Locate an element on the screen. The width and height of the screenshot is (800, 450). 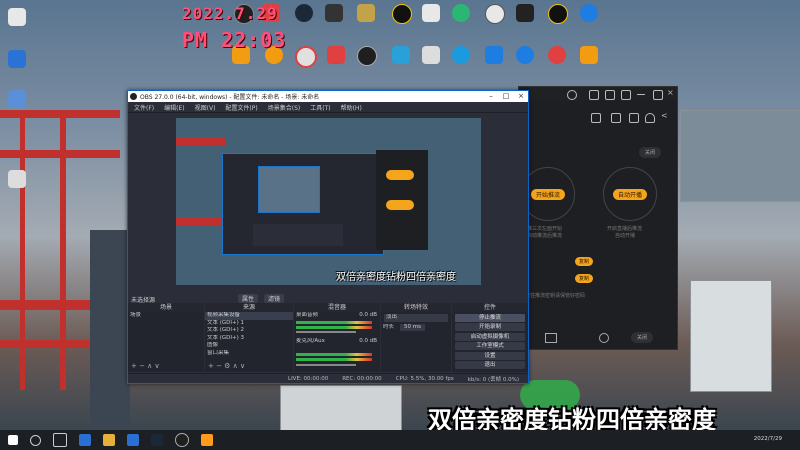
mixer-dock: 桌面音频 0.0 dB 麦克风/Aux 0.0 dB is located at coordinates (337, 342).